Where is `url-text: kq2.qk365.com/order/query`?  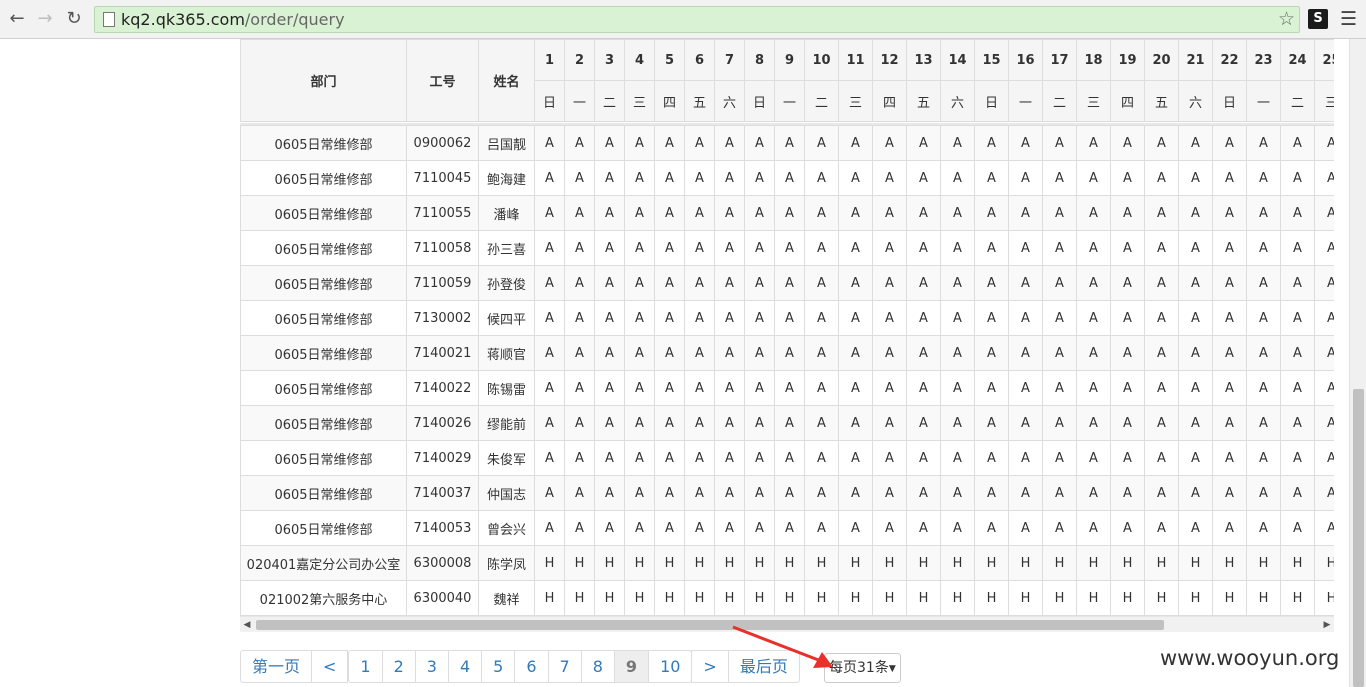
url-text: kq2.qk365.com/order/query is located at coordinates (233, 20).